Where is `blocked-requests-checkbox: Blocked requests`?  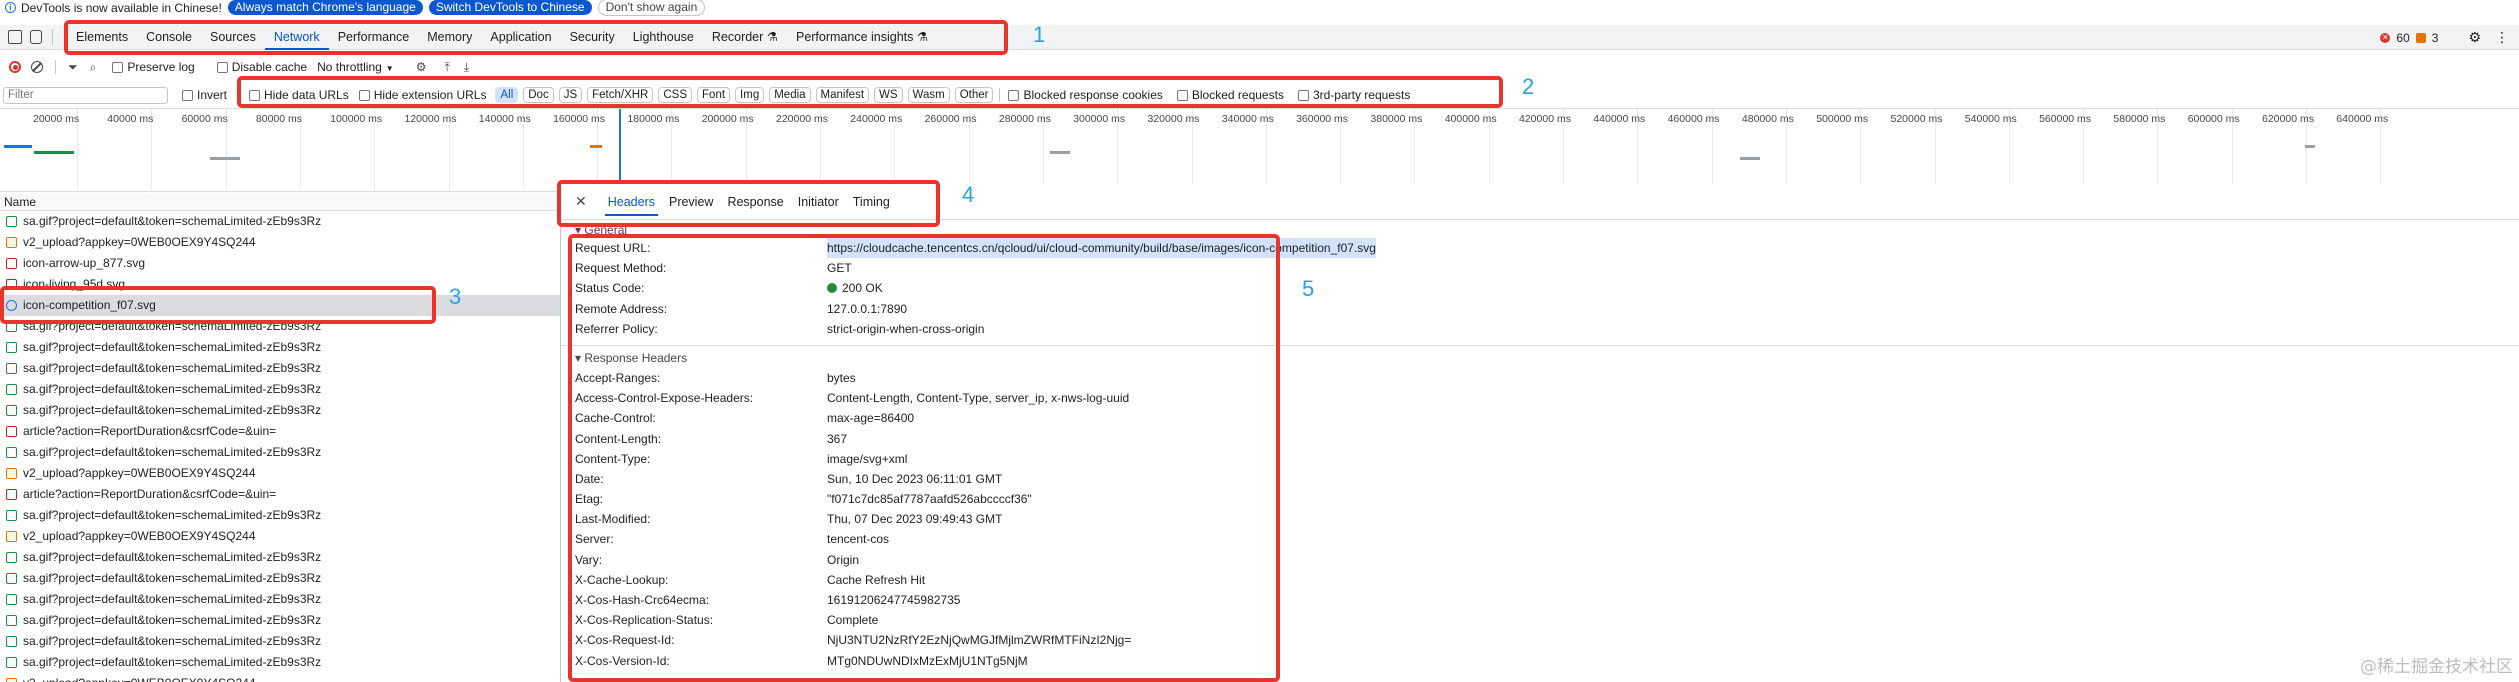
blocked-requests-checkbox: Blocked requests is located at coordinates (1230, 95).